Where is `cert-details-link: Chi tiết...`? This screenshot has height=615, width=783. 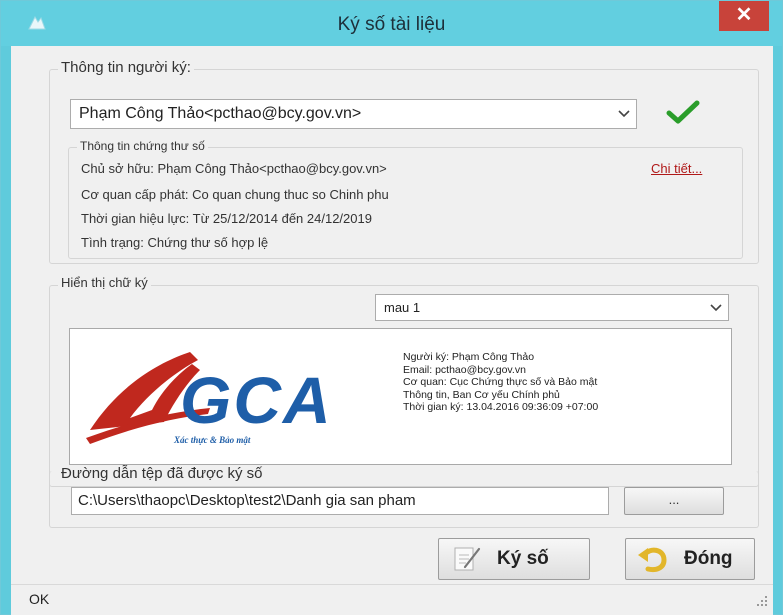 cert-details-link: Chi tiết... is located at coordinates (676, 168).